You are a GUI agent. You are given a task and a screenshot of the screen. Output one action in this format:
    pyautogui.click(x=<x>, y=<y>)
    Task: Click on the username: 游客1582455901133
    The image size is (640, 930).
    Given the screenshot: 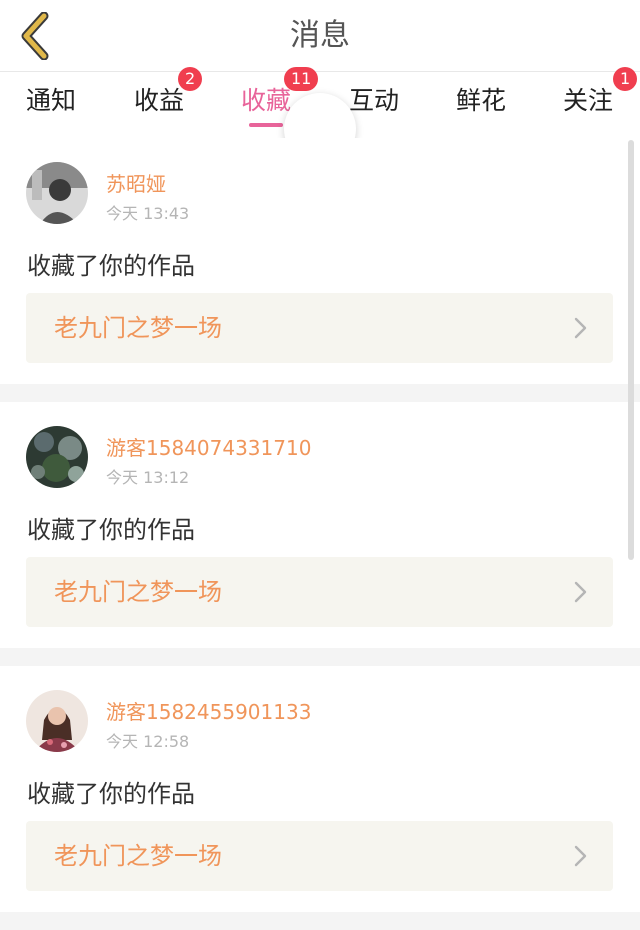 What is the action you would take?
    pyautogui.click(x=208, y=710)
    